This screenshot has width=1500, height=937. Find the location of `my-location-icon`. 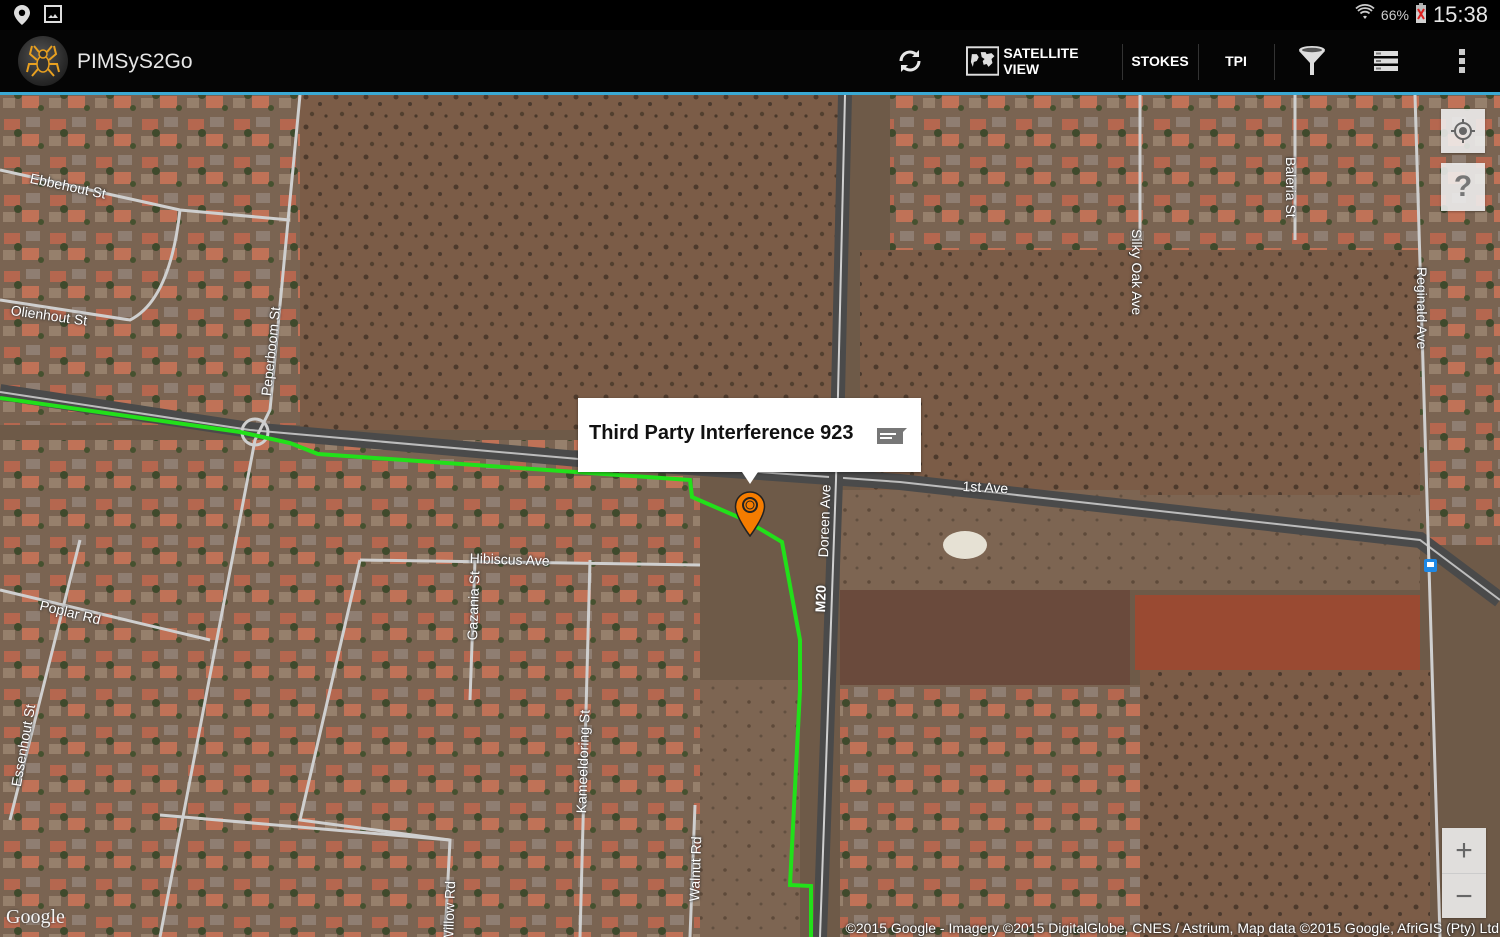

my-location-icon is located at coordinates (1463, 131).